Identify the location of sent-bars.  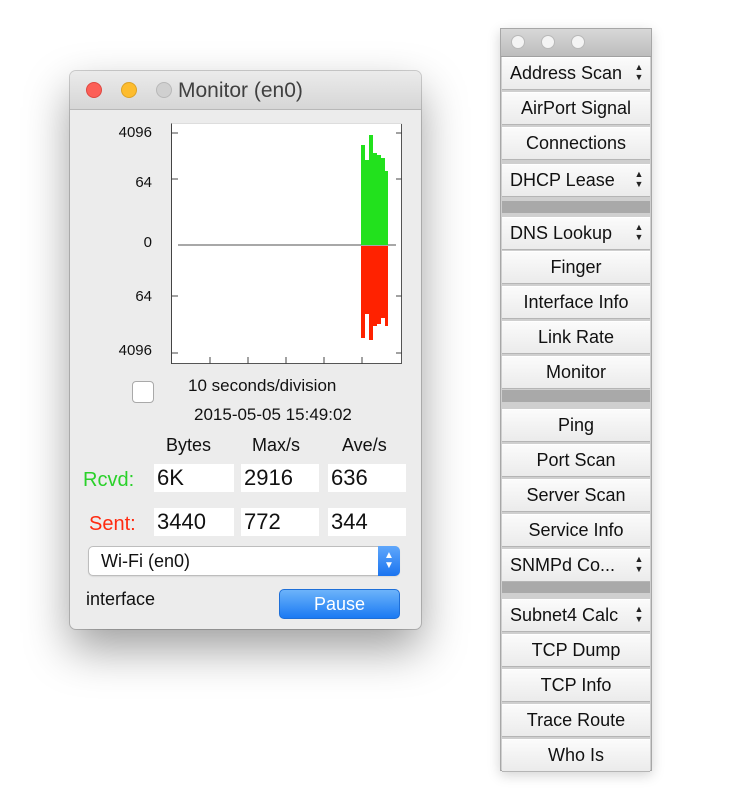
(374, 293).